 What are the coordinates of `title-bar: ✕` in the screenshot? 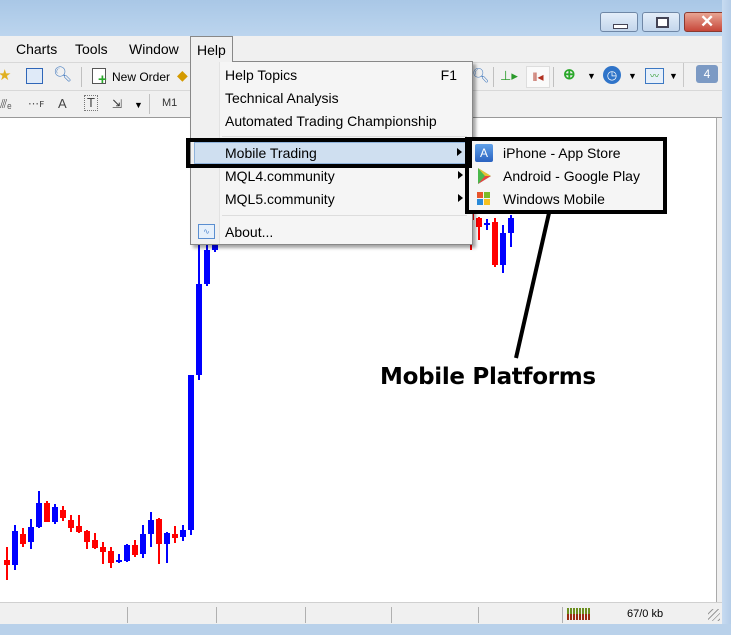 It's located at (365, 18).